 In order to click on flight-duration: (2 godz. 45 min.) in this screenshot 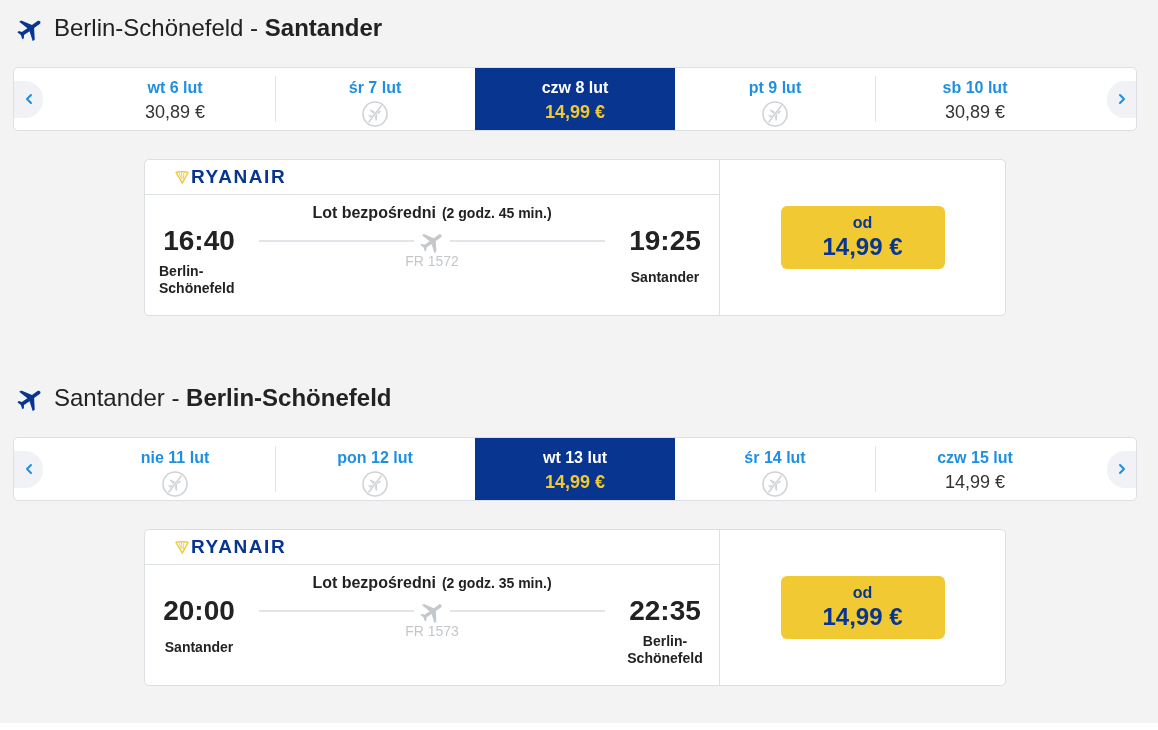, I will do `click(496, 213)`.